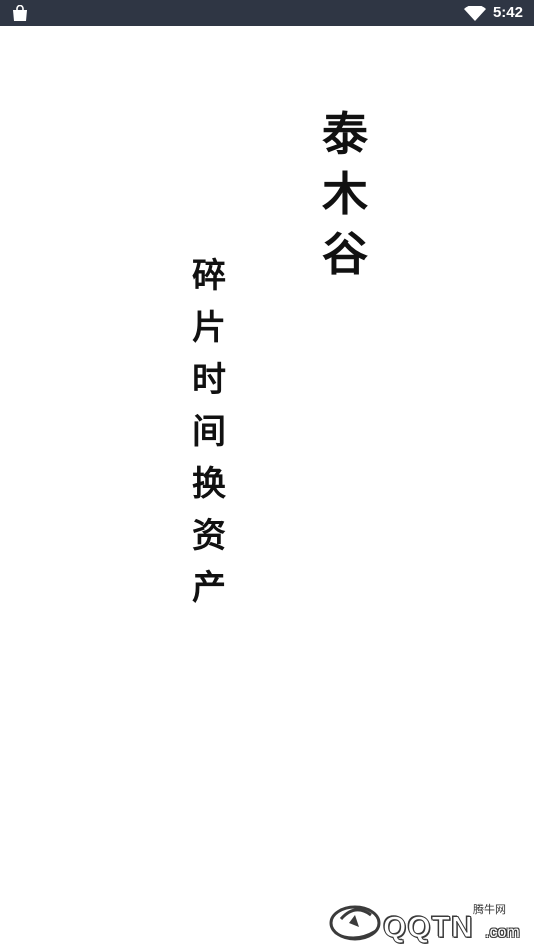  What do you see at coordinates (345, 134) in the screenshot?
I see `brand-char: 泰` at bounding box center [345, 134].